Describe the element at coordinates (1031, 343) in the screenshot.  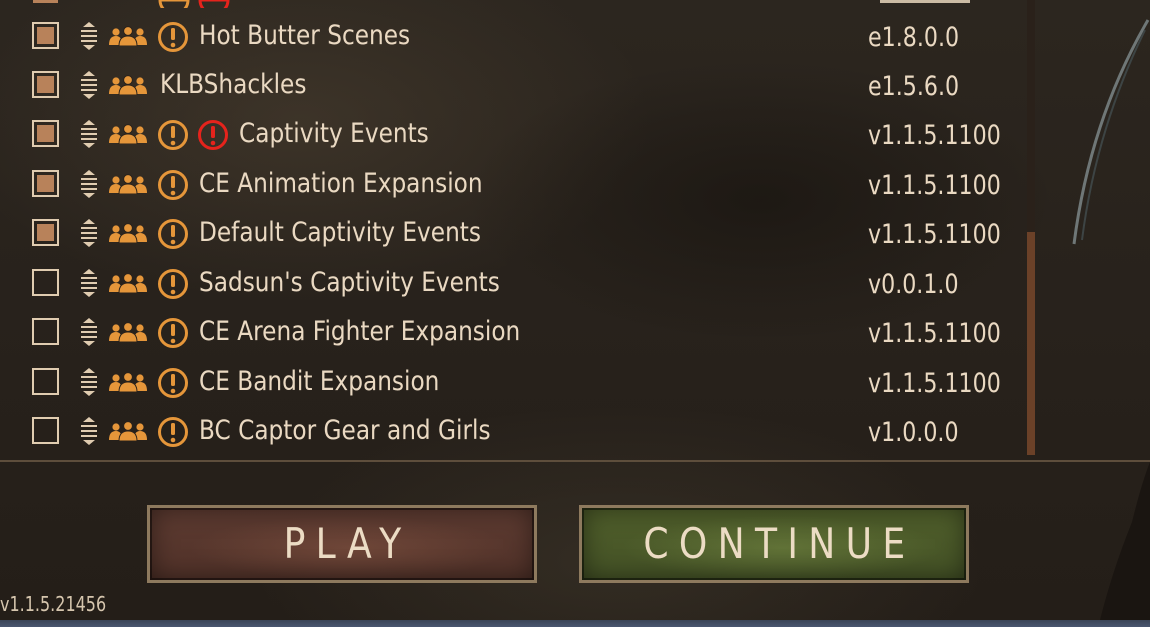
I see `scrollbar-track` at that location.